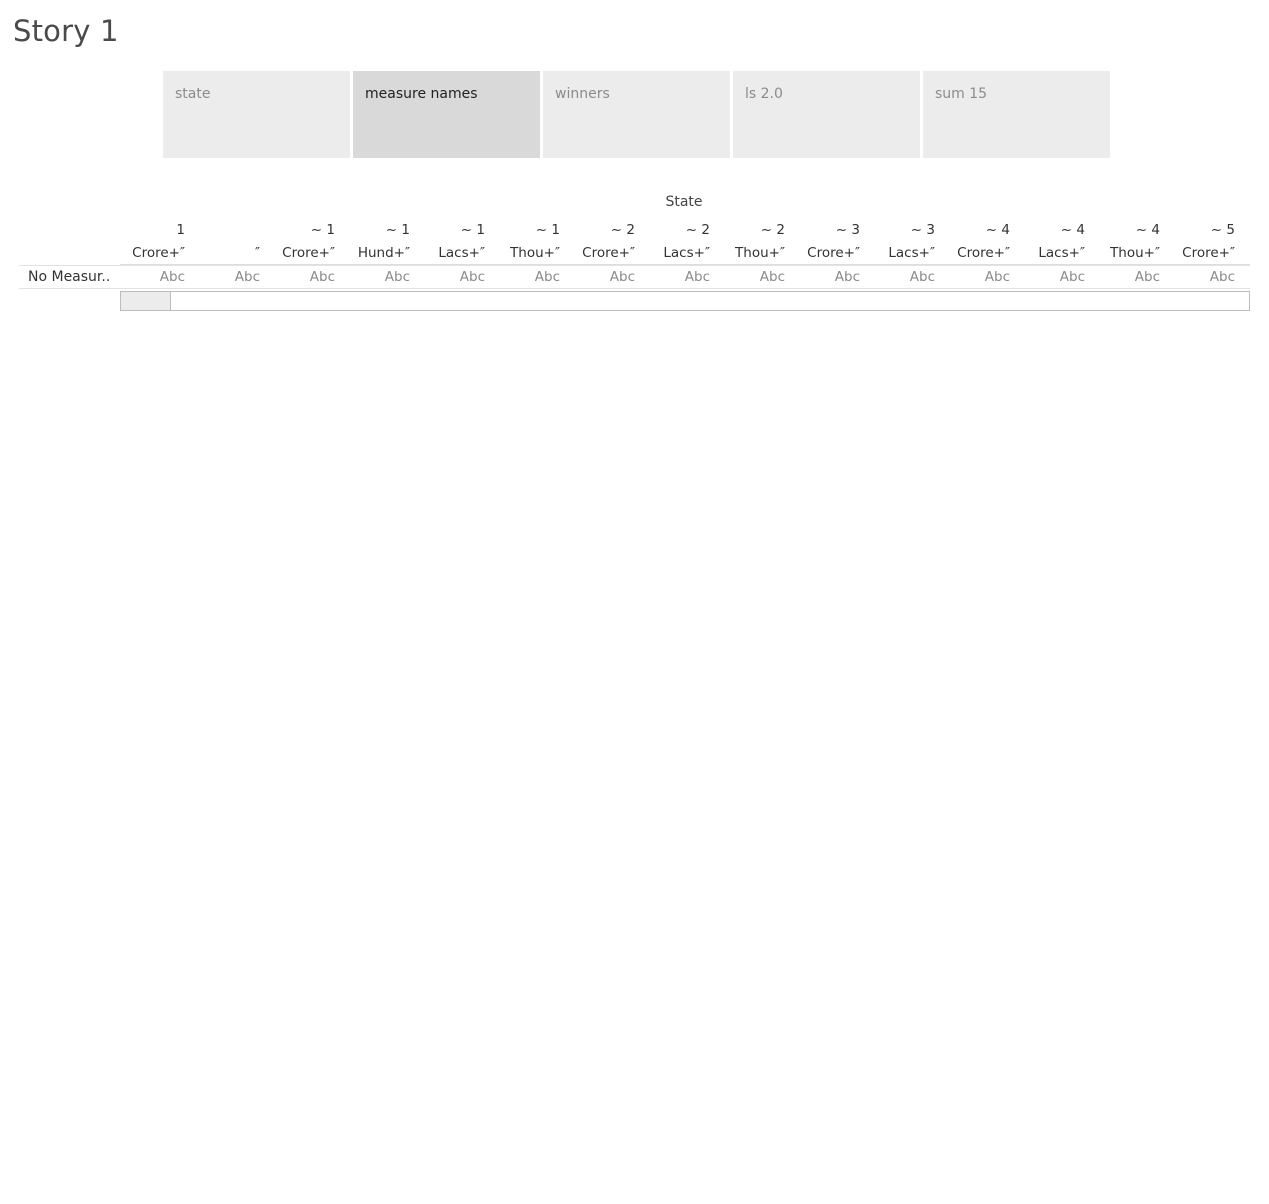 The width and height of the screenshot is (1269, 1204). I want to click on column-header: ~ 3 Crore+″, so click(832, 242).